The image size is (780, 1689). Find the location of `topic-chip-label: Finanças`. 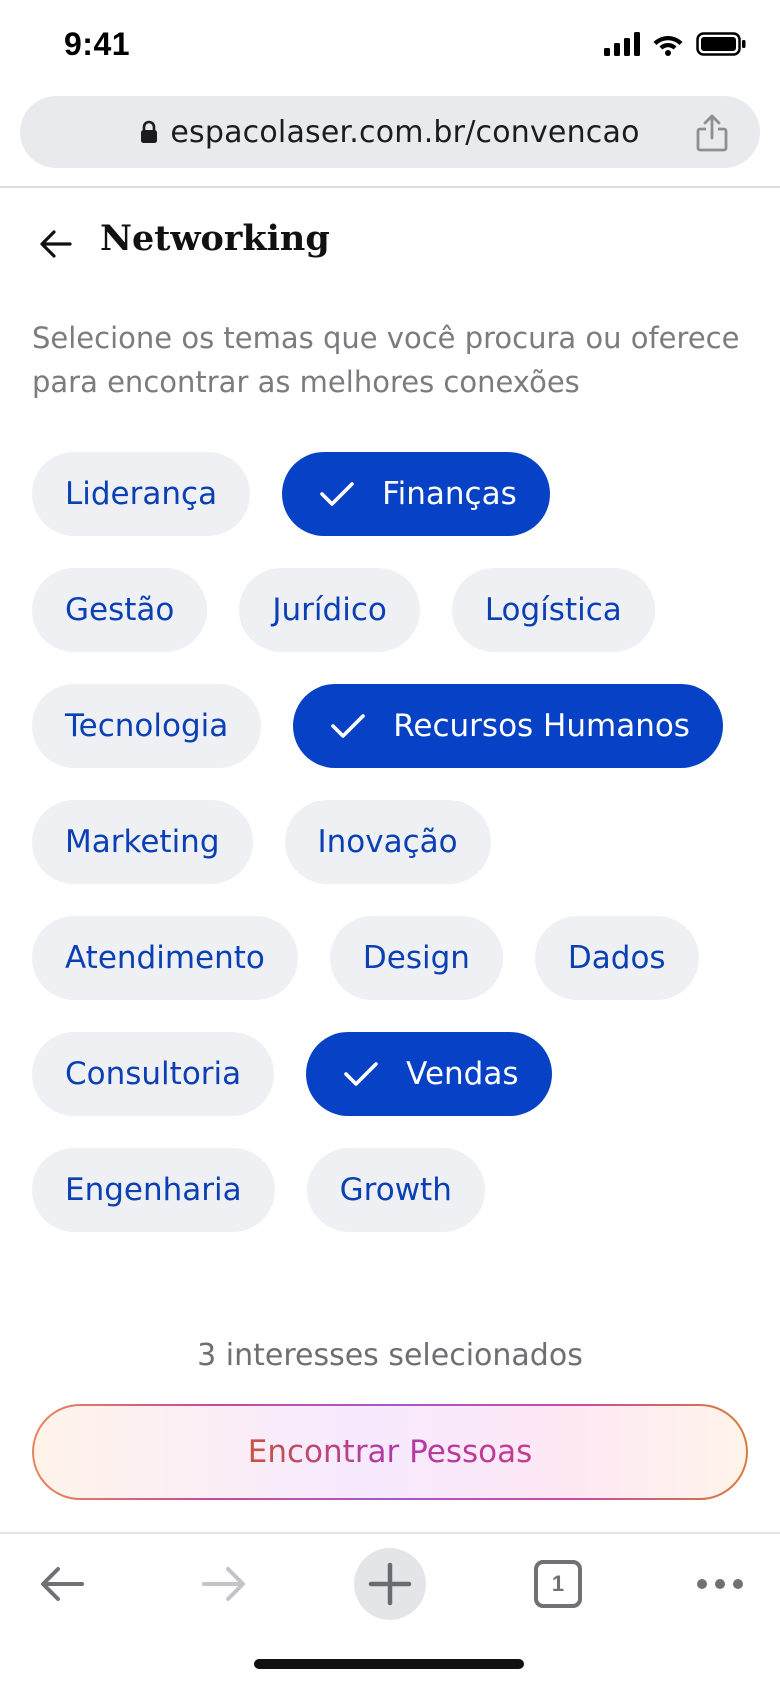

topic-chip-label: Finanças is located at coordinates (449, 494).